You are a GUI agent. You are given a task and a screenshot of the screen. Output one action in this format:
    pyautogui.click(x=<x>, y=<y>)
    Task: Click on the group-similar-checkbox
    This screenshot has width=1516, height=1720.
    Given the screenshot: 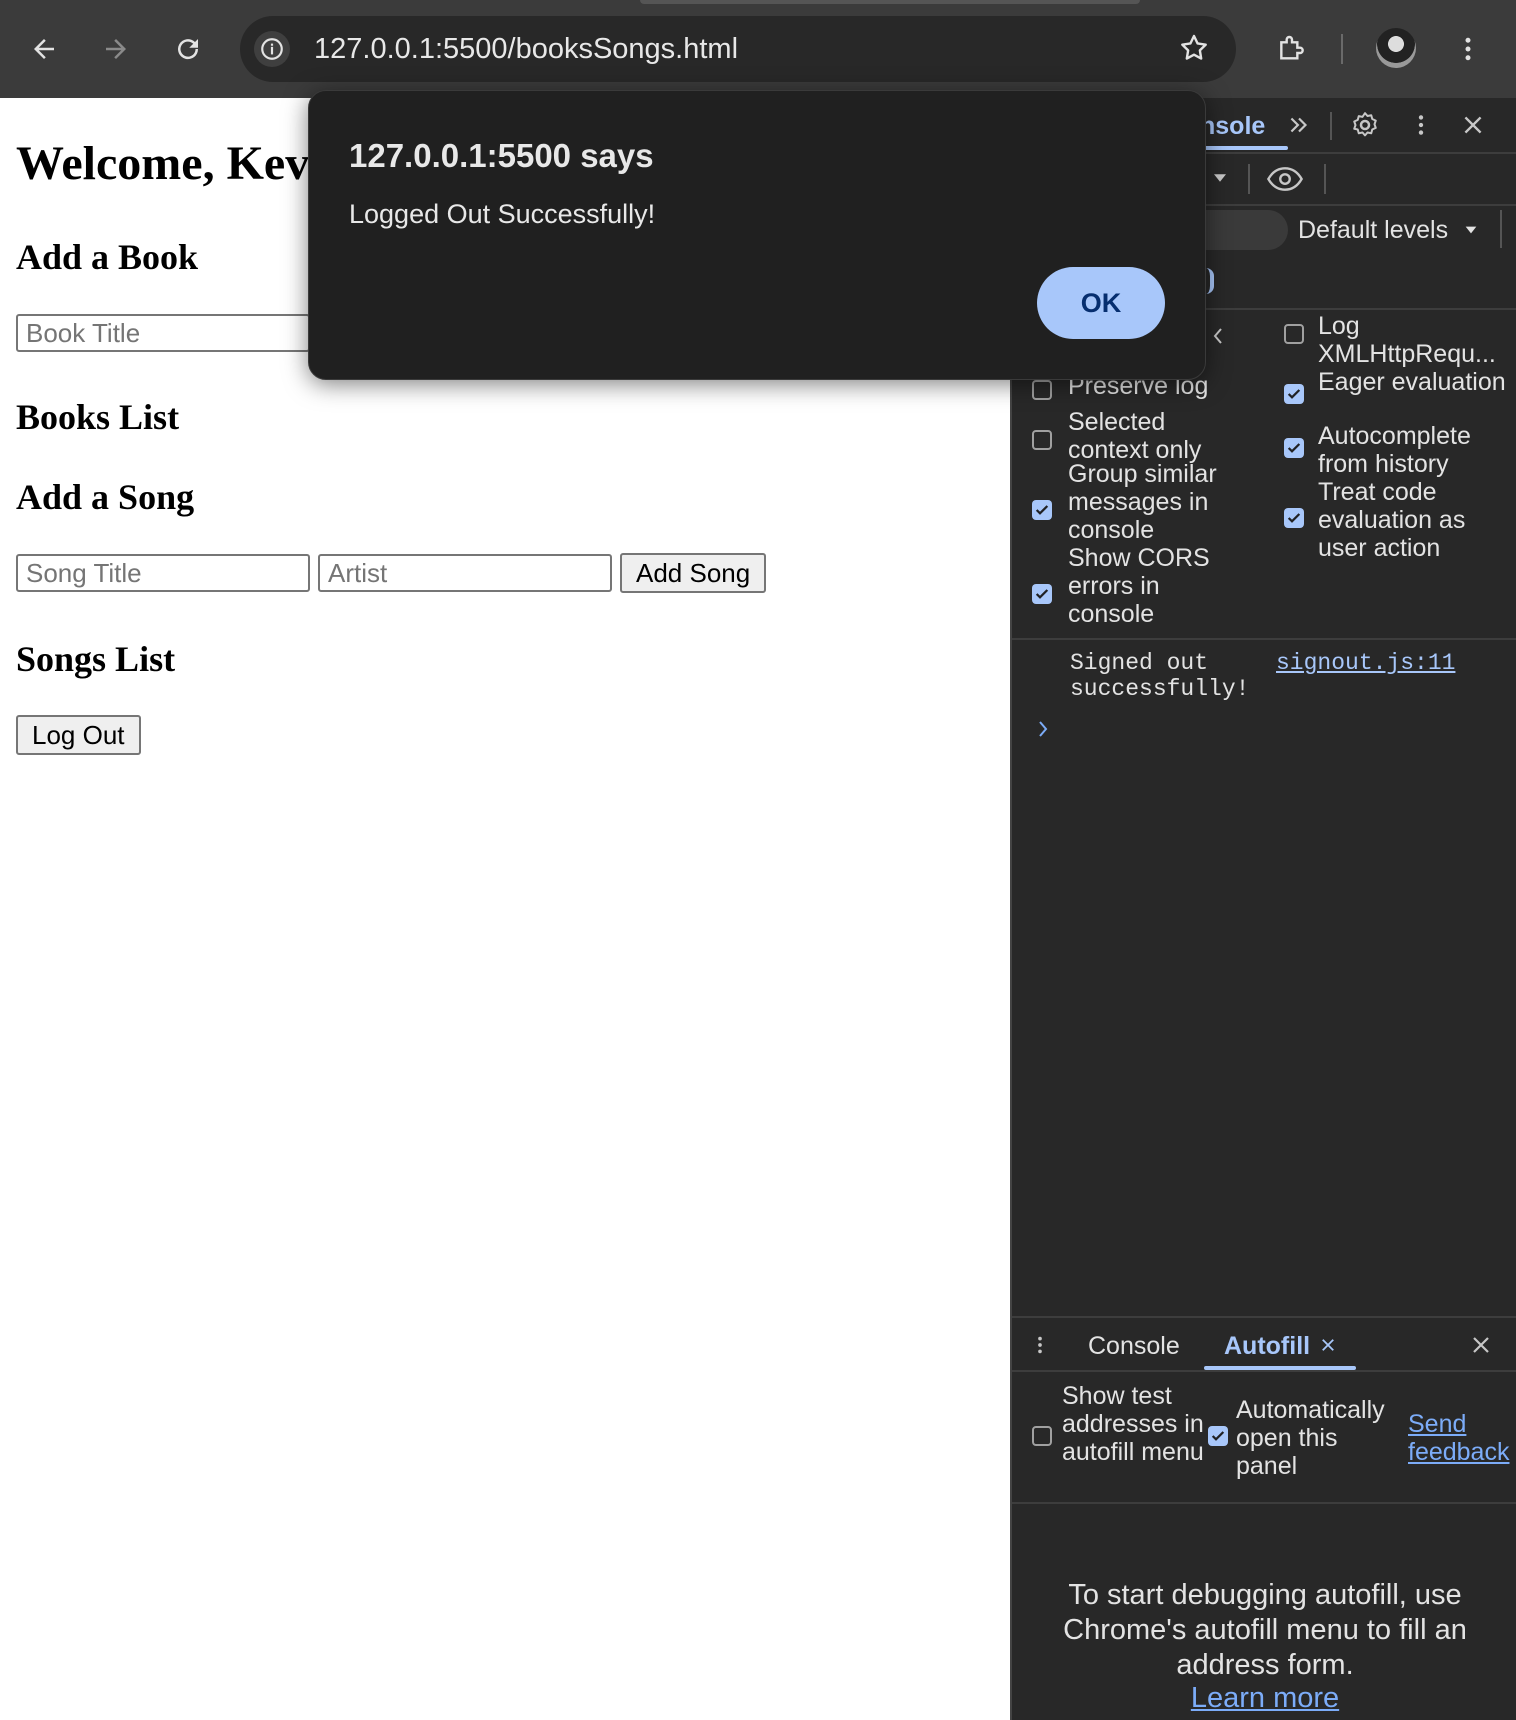 What is the action you would take?
    pyautogui.click(x=1042, y=510)
    